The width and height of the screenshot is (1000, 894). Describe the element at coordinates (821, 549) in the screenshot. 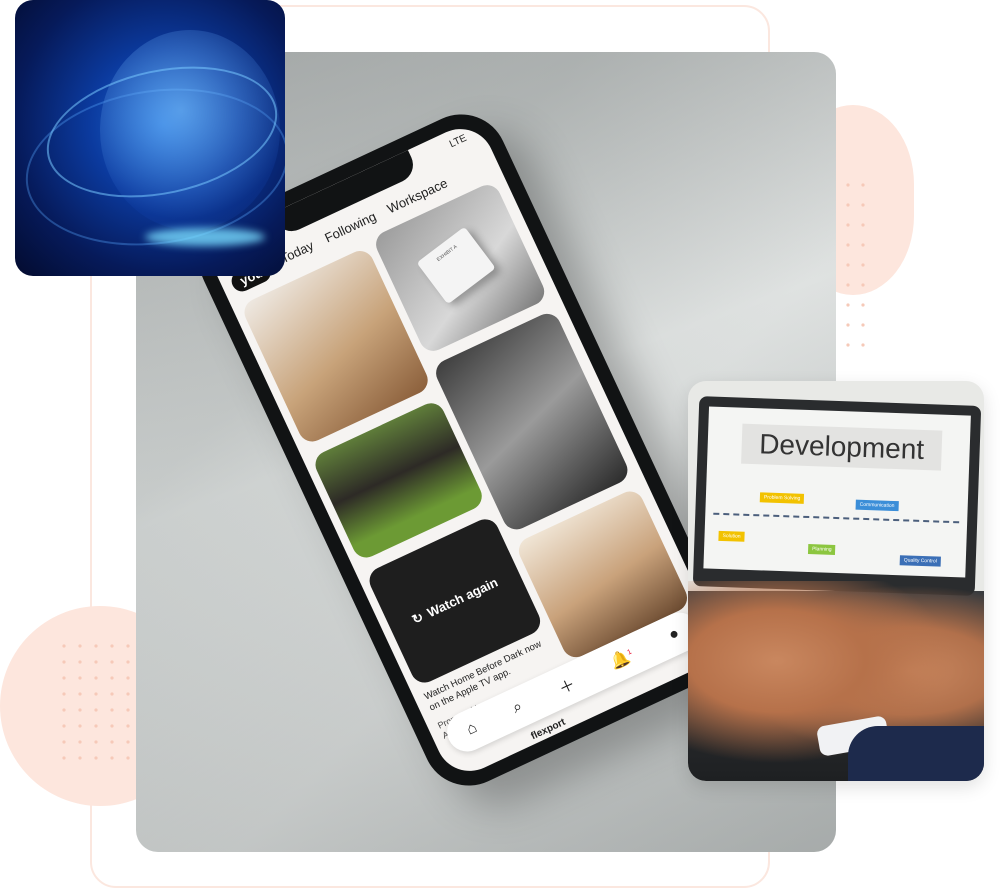

I see `tag-planning: Planning` at that location.